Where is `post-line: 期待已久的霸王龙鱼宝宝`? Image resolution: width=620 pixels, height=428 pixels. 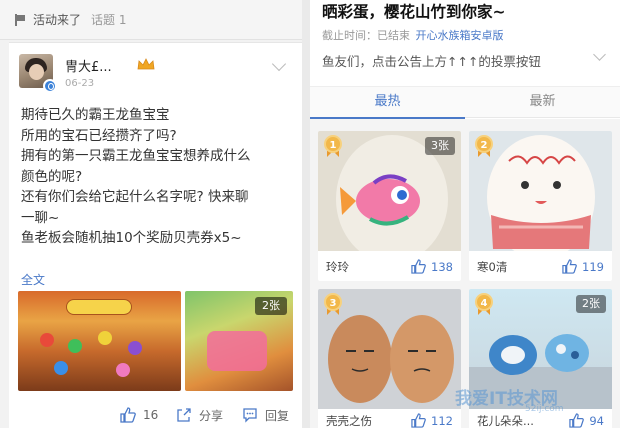 post-line: 期待已久的霸王龙鱼宝宝 is located at coordinates (95, 115).